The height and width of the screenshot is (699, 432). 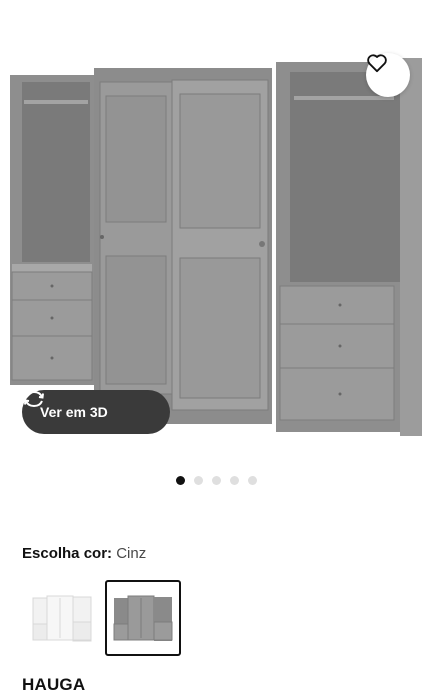 What do you see at coordinates (54, 684) in the screenshot?
I see `product-name: HAUGA` at bounding box center [54, 684].